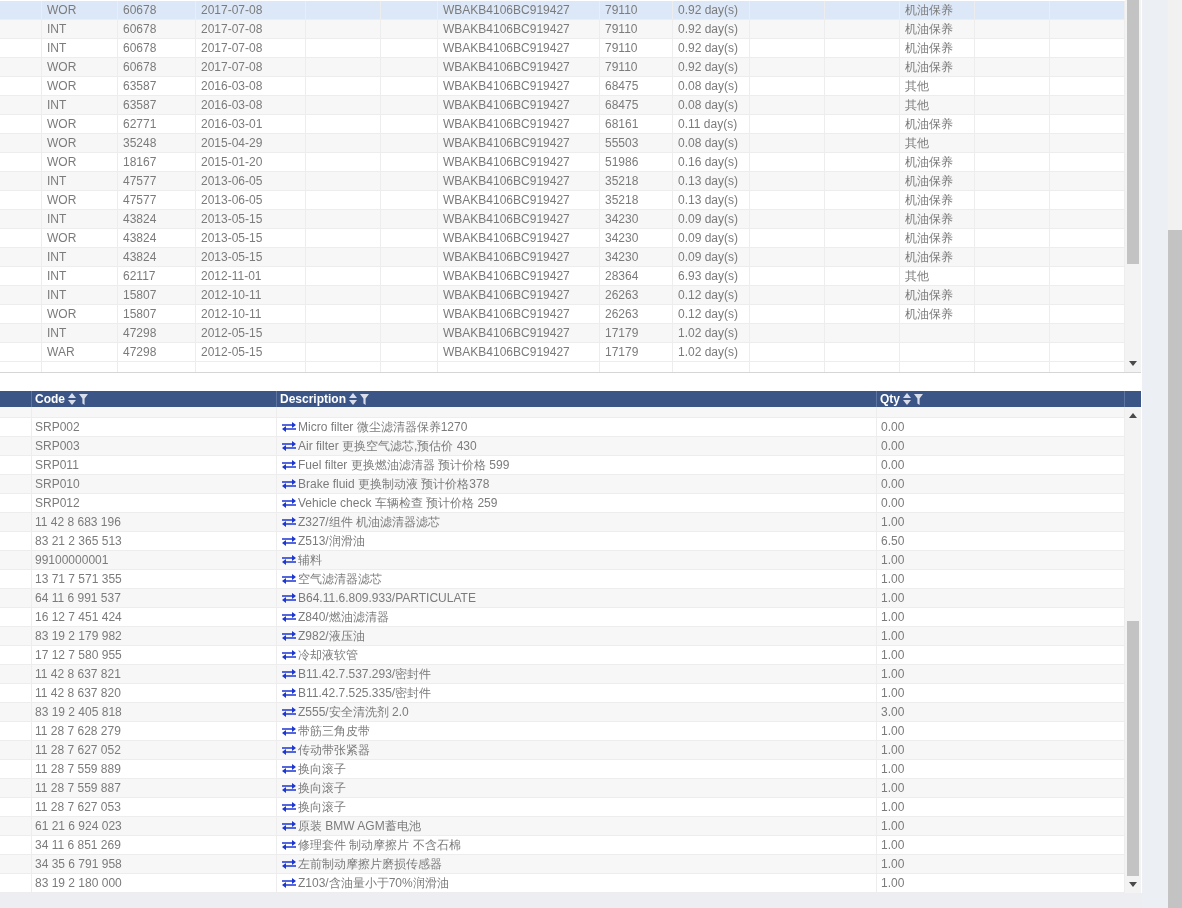  What do you see at coordinates (562, 143) in the screenshot?
I see `table-row: WOR 35248 2015-04-29 WBAKB4106BC919427 55503 0.08 day(s) 其他` at bounding box center [562, 143].